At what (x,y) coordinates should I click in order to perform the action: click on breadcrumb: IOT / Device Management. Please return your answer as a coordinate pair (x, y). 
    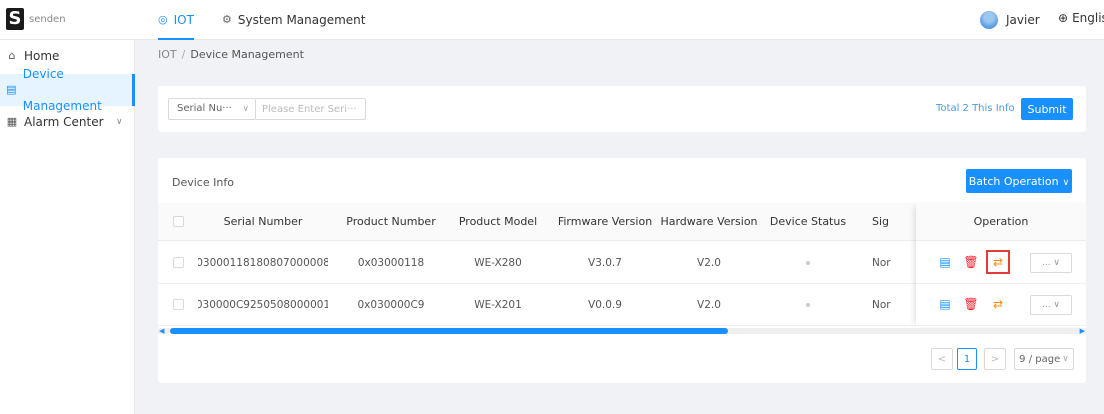
    Looking at the image, I should click on (231, 54).